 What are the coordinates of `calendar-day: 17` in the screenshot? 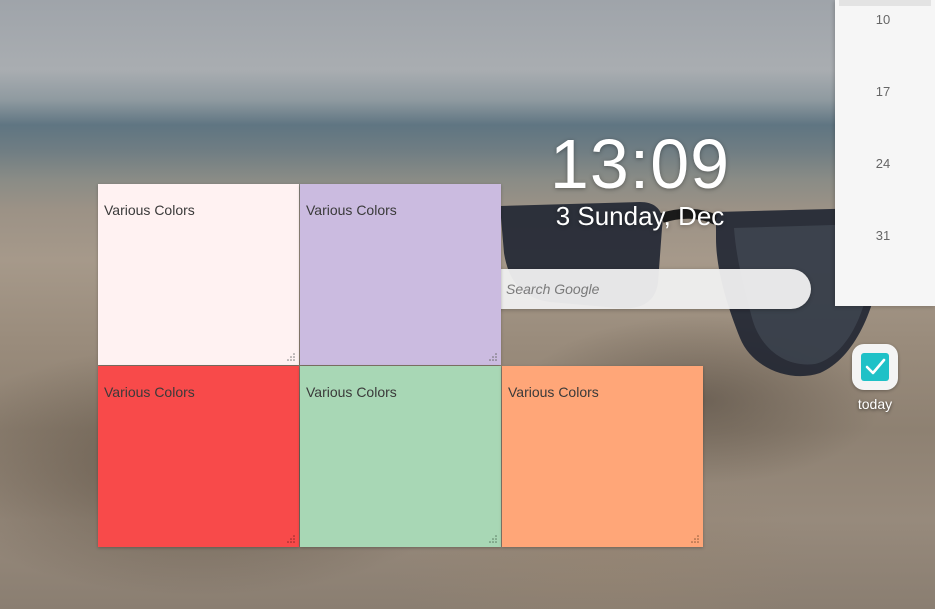 It's located at (883, 91).